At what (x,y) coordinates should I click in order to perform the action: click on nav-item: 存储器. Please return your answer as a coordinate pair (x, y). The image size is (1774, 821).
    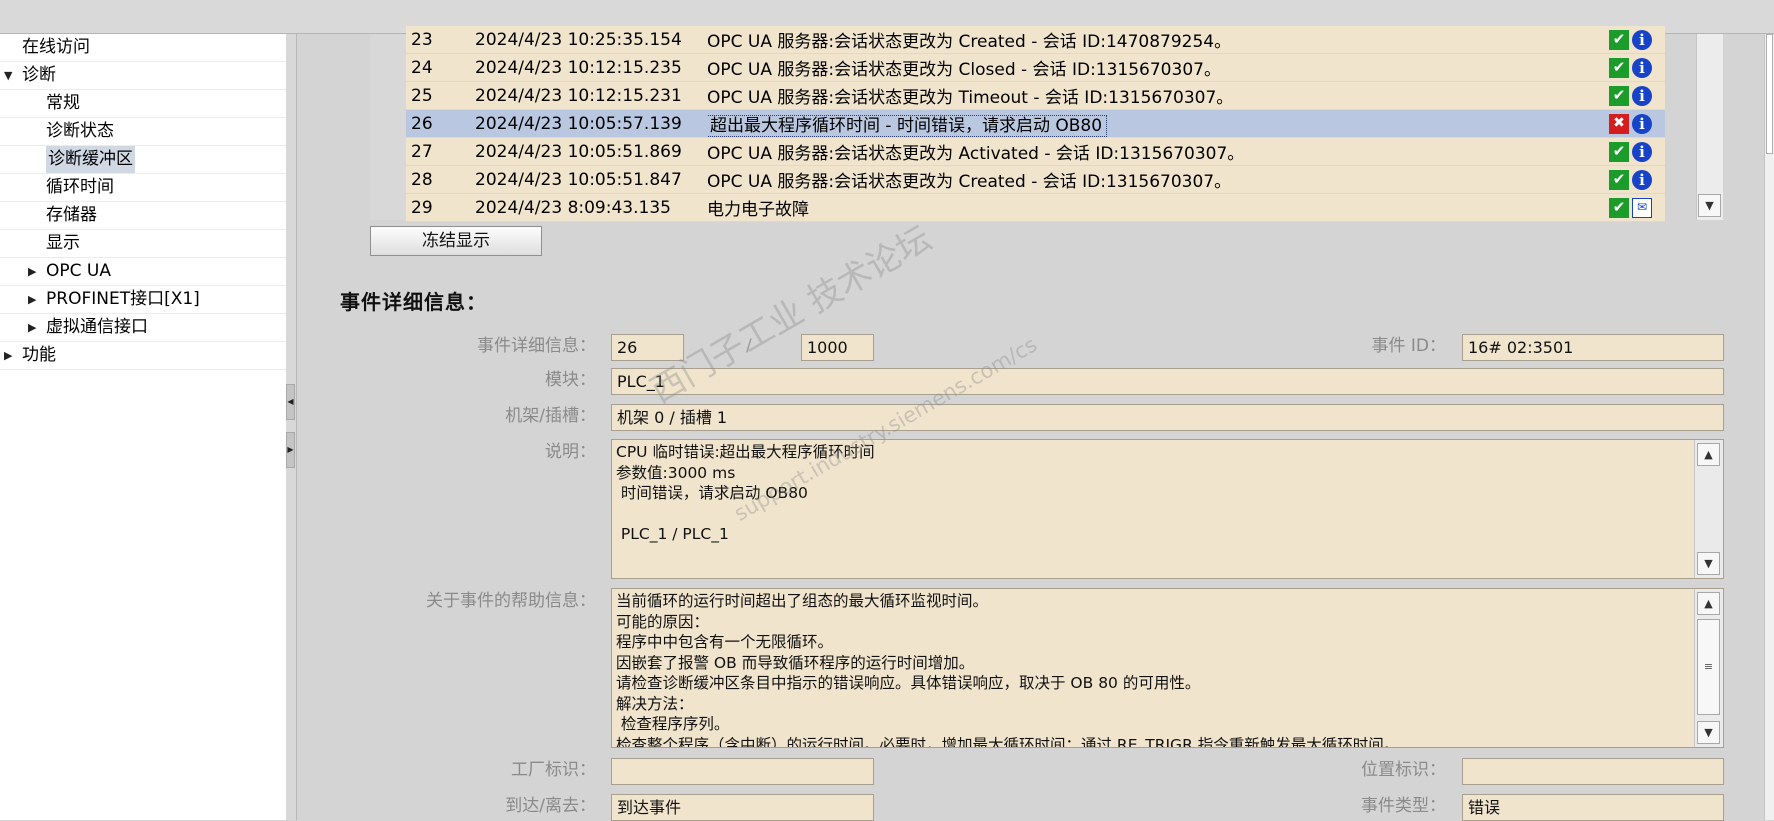
    Looking at the image, I should click on (143, 216).